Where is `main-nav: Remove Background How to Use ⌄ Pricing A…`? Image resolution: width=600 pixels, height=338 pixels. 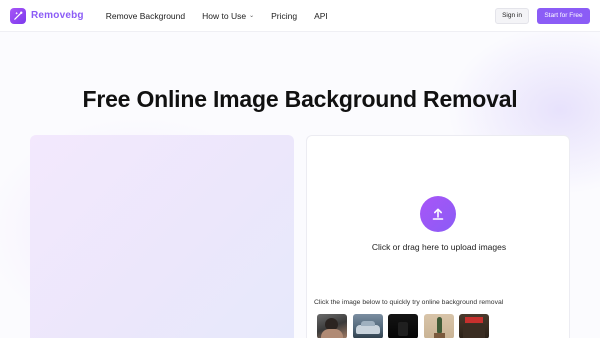 main-nav: Remove Background How to Use ⌄ Pricing A… is located at coordinates (225, 16).